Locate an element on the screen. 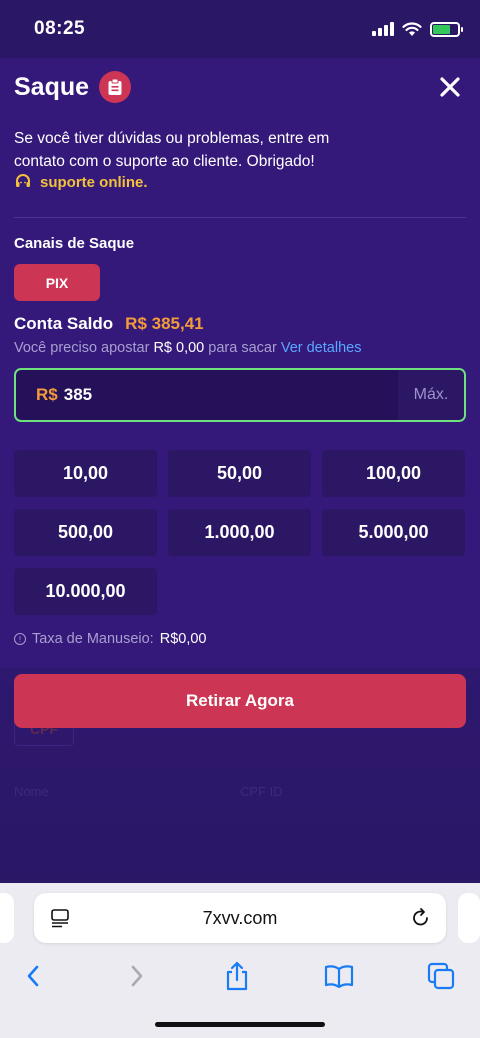  reload-icon is located at coordinates (421, 918).